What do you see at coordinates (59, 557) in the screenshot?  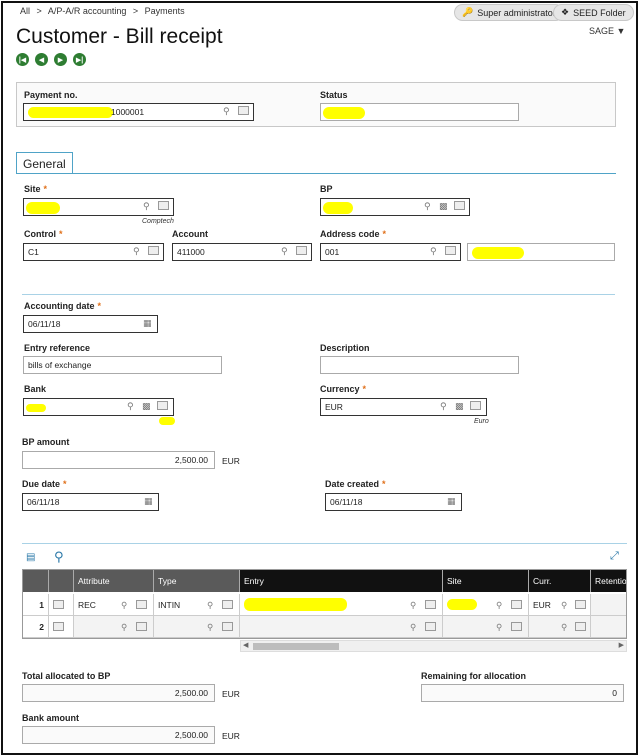 I see `grid-search-icon: ⚲` at bounding box center [59, 557].